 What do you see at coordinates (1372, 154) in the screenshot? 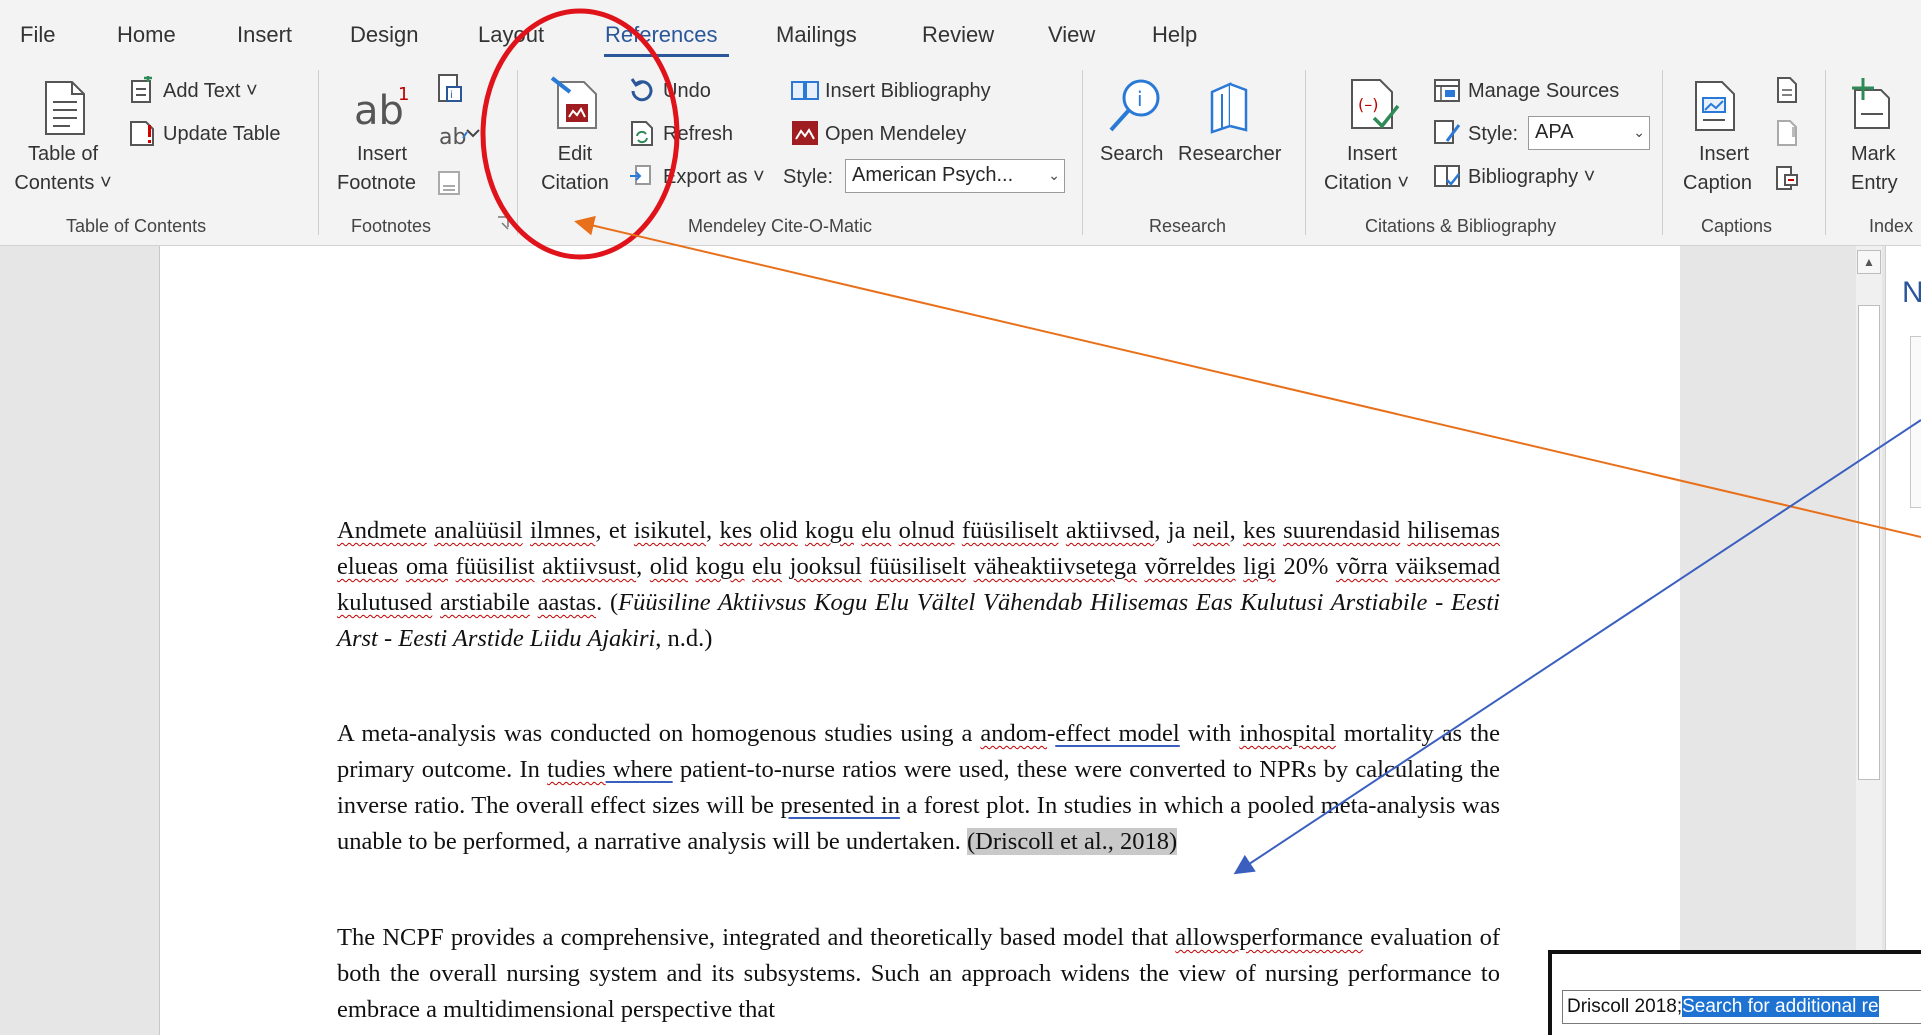
I see `insert-citation-label: Insert` at bounding box center [1372, 154].